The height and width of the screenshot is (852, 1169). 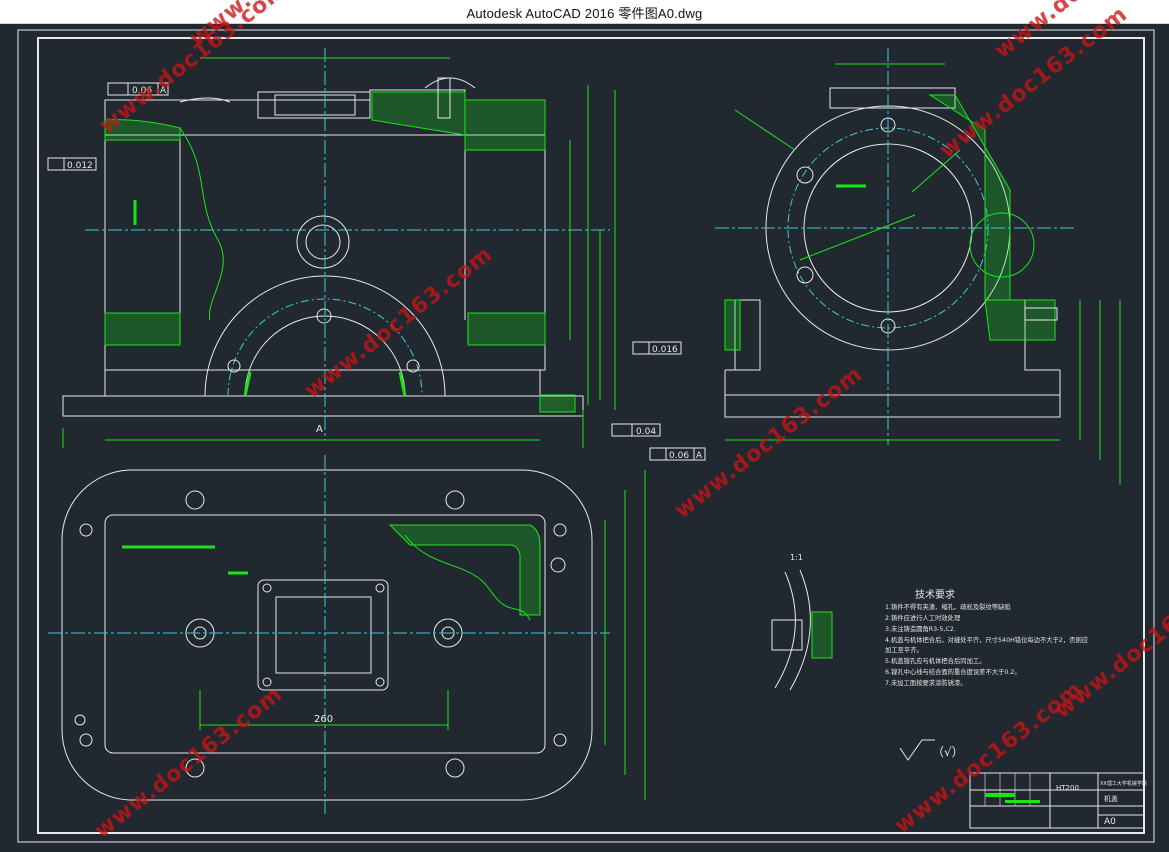 What do you see at coordinates (926, 682) in the screenshot?
I see `tech-req-line: 7.未加工面按要求涂防锈漆。` at bounding box center [926, 682].